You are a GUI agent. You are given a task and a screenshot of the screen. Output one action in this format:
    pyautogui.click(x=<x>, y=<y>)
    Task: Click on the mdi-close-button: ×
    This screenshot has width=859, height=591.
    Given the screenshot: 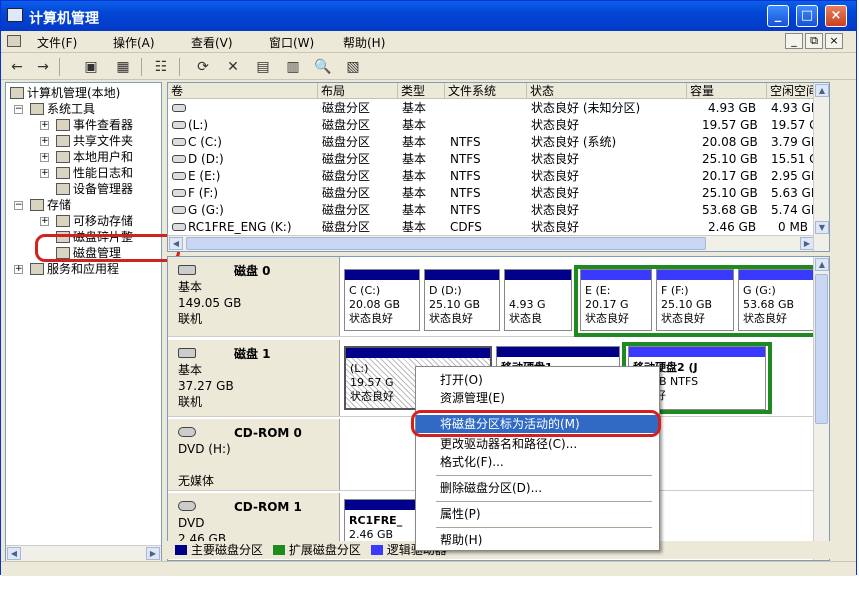 What is the action you would take?
    pyautogui.click(x=834, y=41)
    